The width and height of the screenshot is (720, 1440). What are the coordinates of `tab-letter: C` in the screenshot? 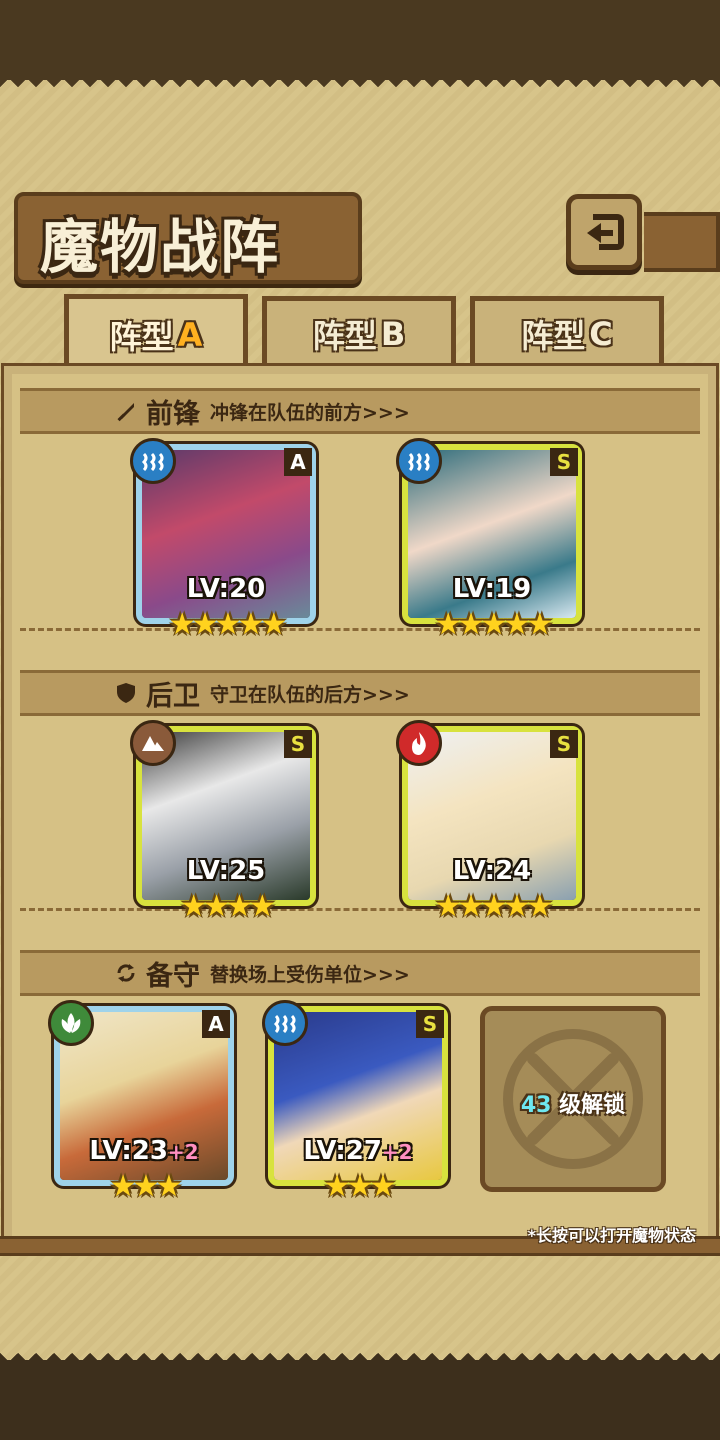 It's located at (601, 333).